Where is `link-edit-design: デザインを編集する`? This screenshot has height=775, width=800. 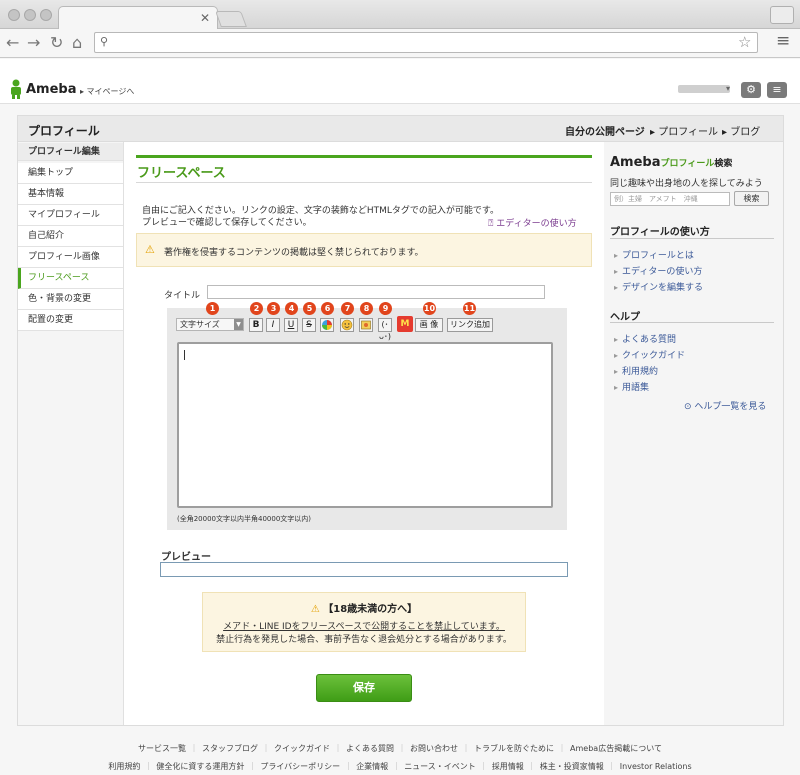
link-edit-design: デザインを編集する is located at coordinates (658, 286).